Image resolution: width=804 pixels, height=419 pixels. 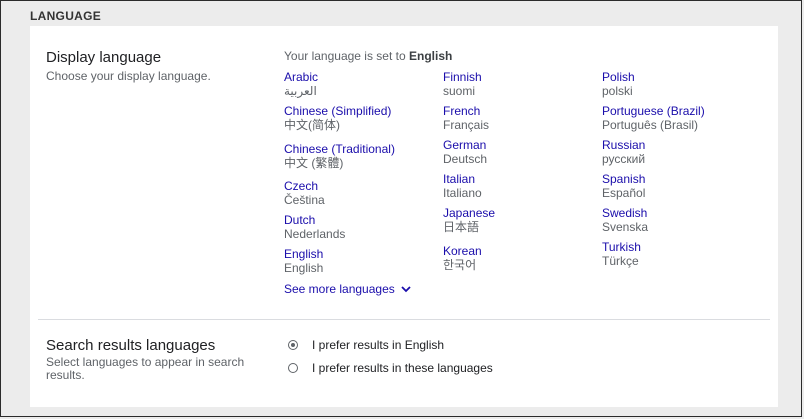 What do you see at coordinates (462, 193) in the screenshot?
I see `language-native-name: Italiano` at bounding box center [462, 193].